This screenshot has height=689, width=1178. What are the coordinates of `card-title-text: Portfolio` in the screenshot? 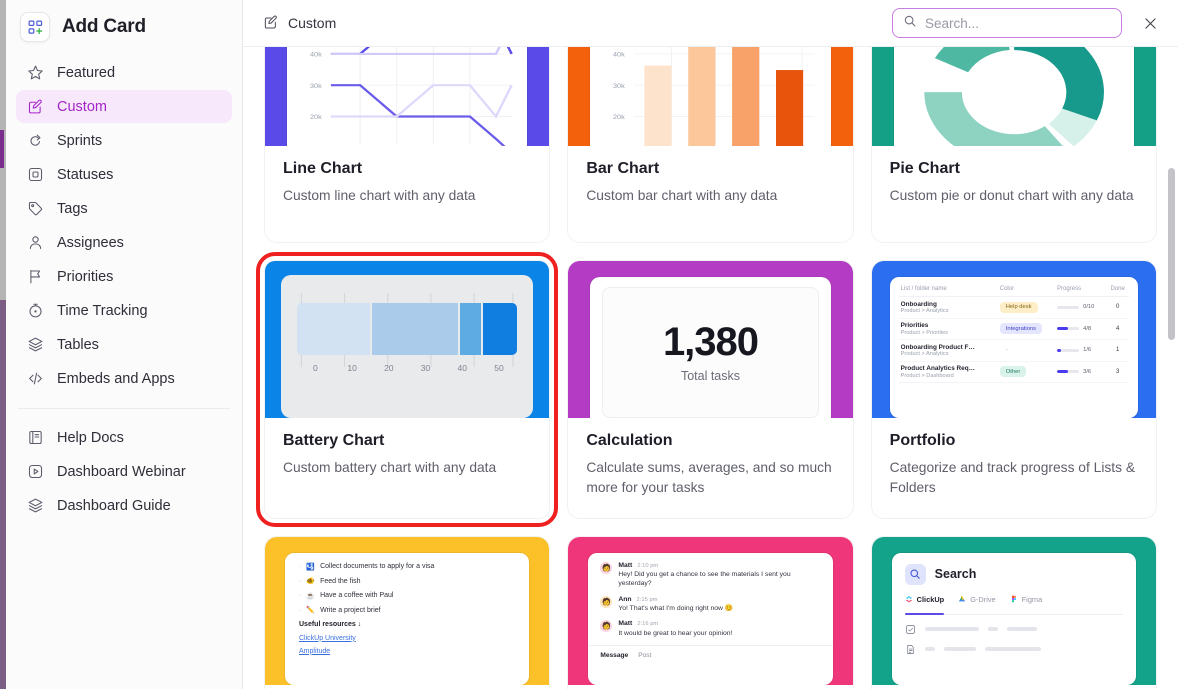 It's located at (922, 440).